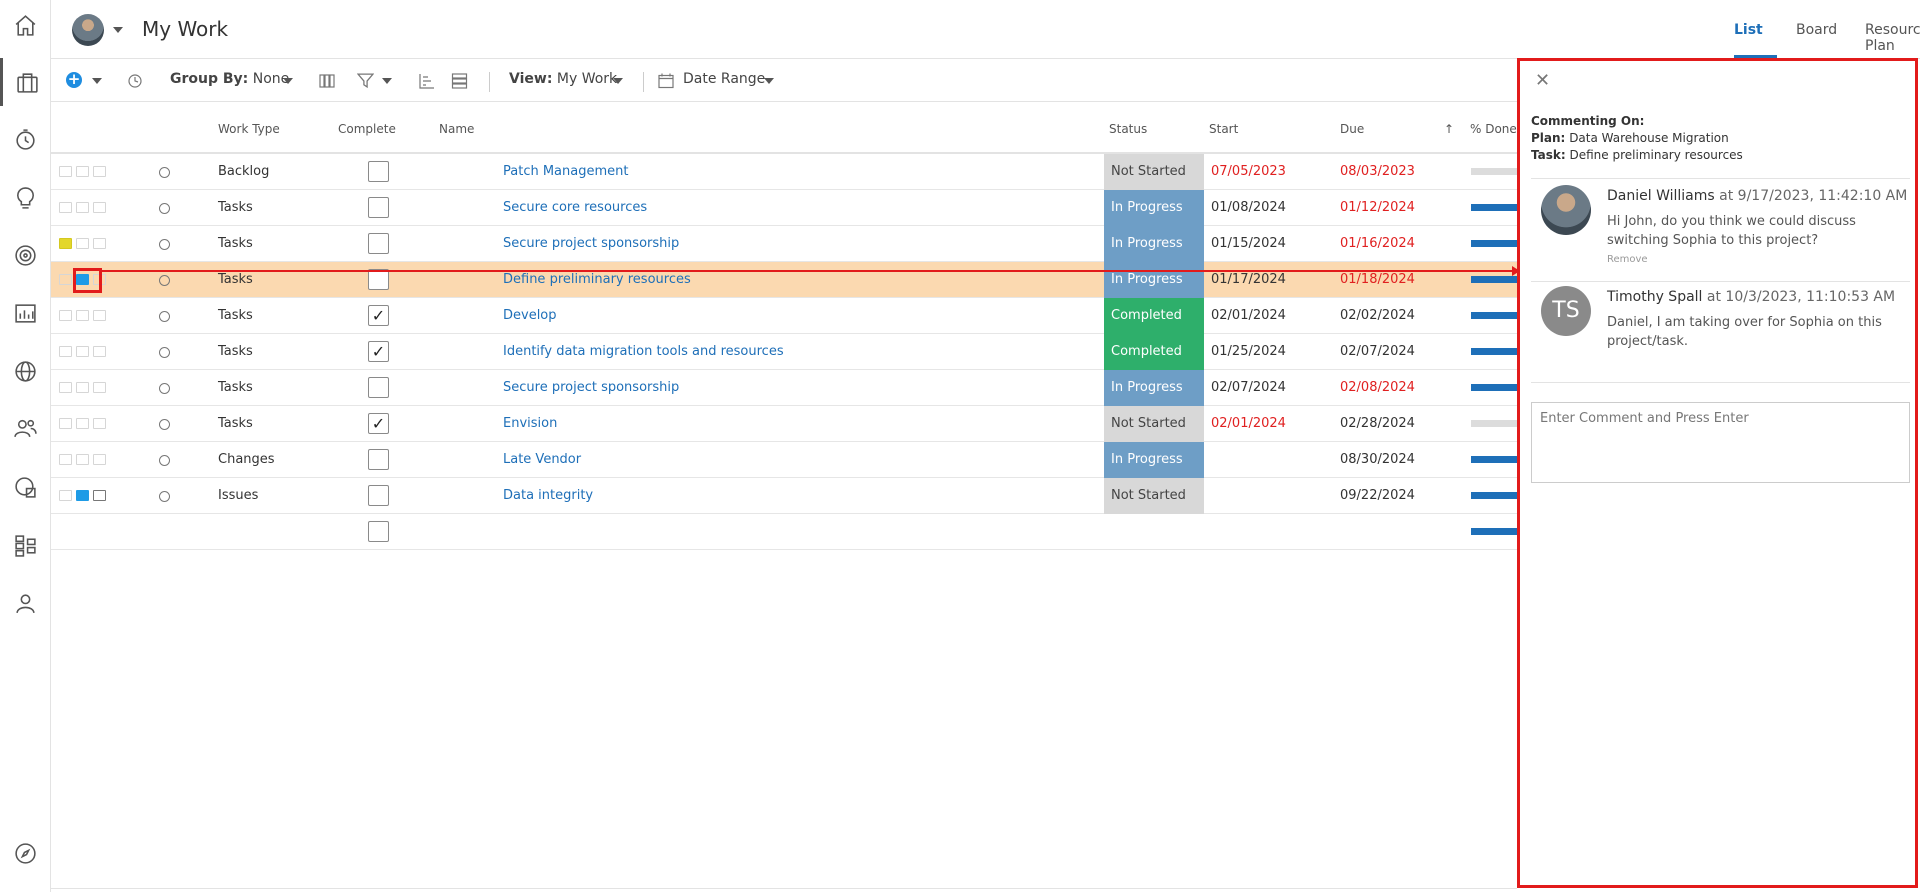 The width and height of the screenshot is (1920, 892). Describe the element at coordinates (25, 313) in the screenshot. I see `report-icon` at that location.